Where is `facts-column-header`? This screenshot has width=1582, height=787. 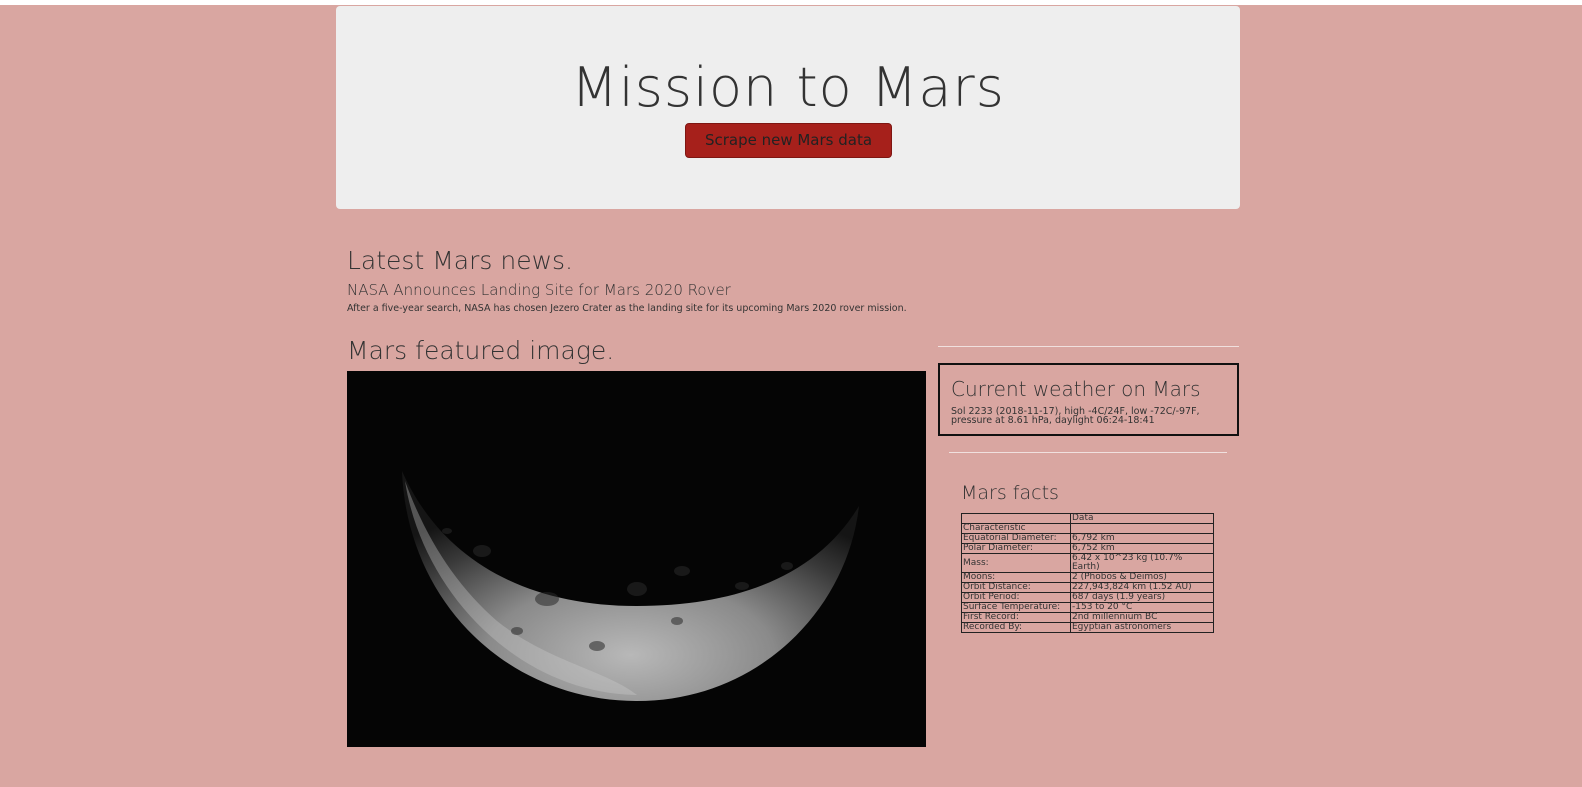 facts-column-header is located at coordinates (1016, 518).